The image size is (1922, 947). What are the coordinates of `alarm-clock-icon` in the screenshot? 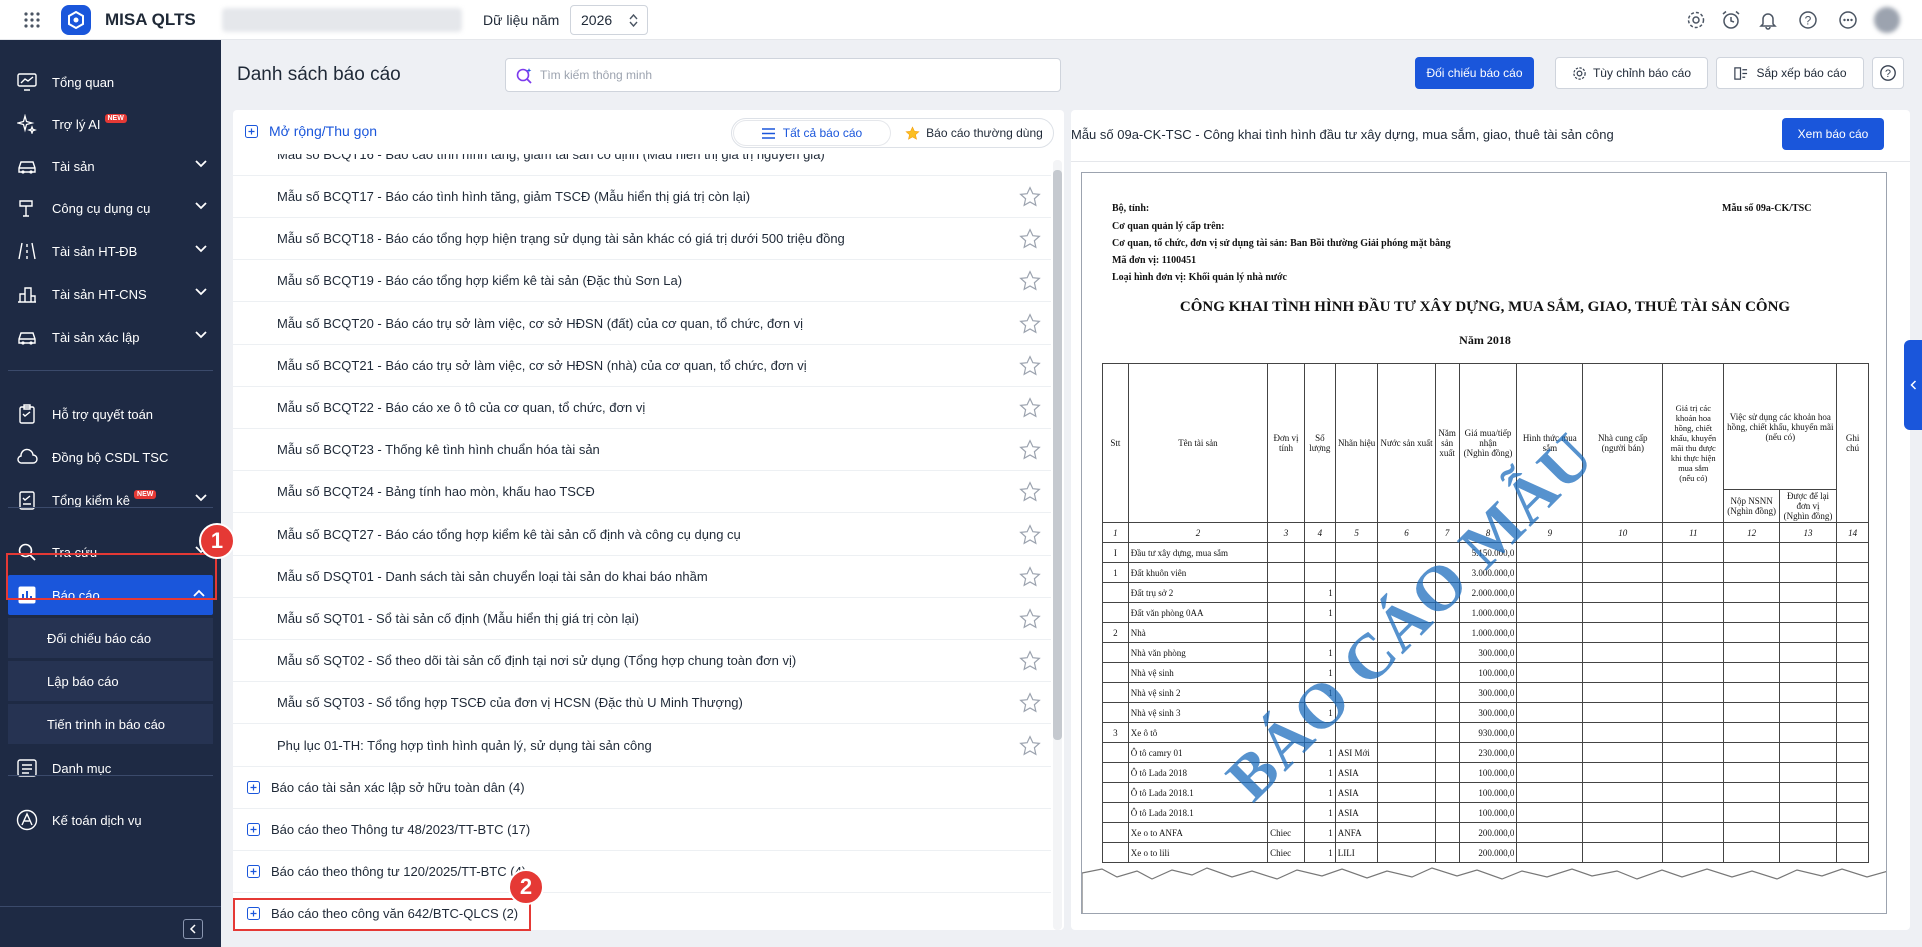 It's located at (1731, 22).